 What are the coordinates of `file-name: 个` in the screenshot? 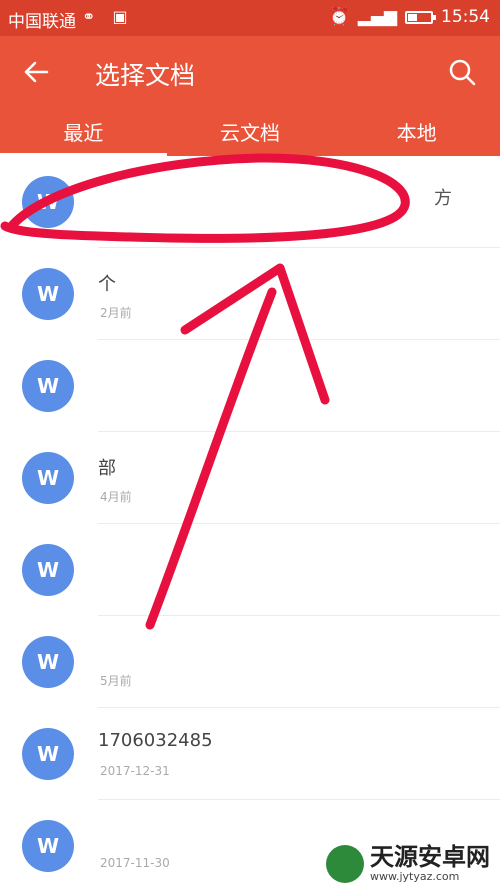 It's located at (107, 284).